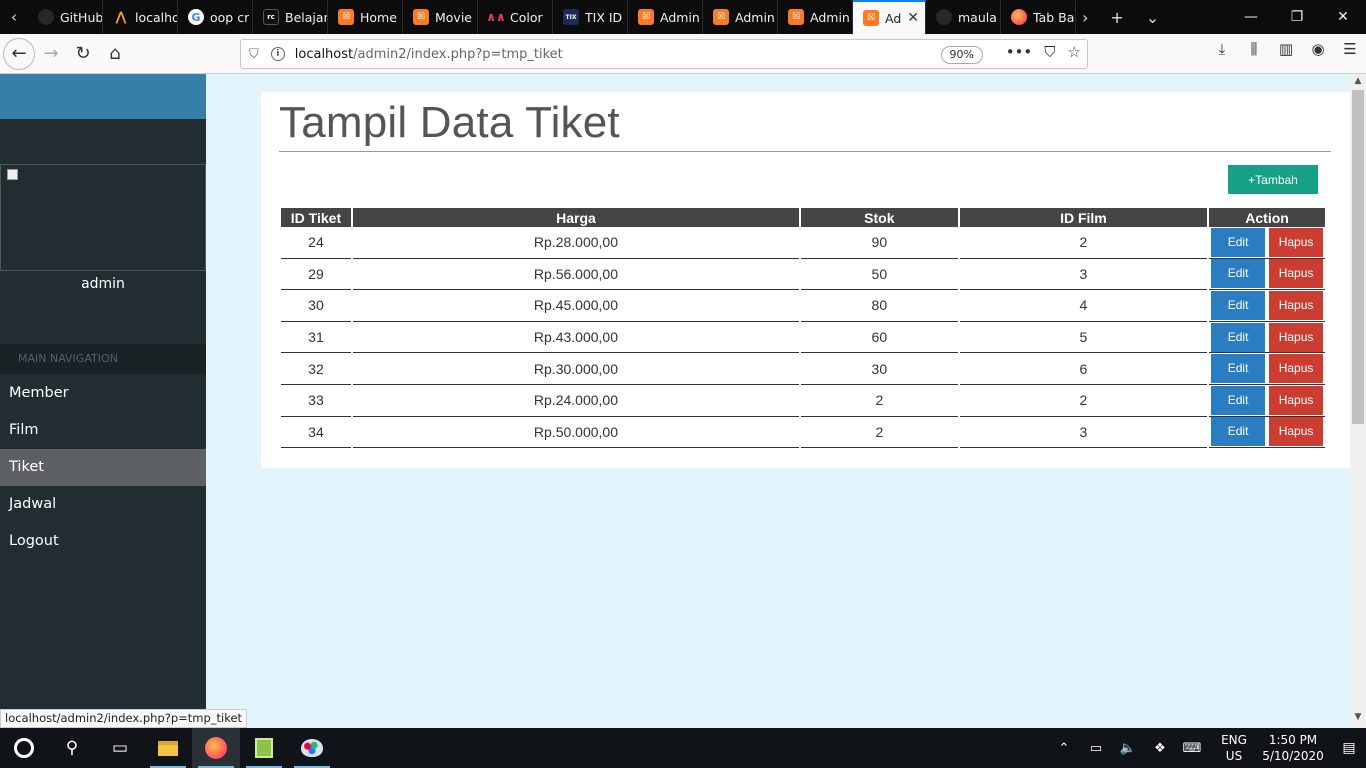  What do you see at coordinates (103, 393) in the screenshot?
I see `sidebar-item-member: Member` at bounding box center [103, 393].